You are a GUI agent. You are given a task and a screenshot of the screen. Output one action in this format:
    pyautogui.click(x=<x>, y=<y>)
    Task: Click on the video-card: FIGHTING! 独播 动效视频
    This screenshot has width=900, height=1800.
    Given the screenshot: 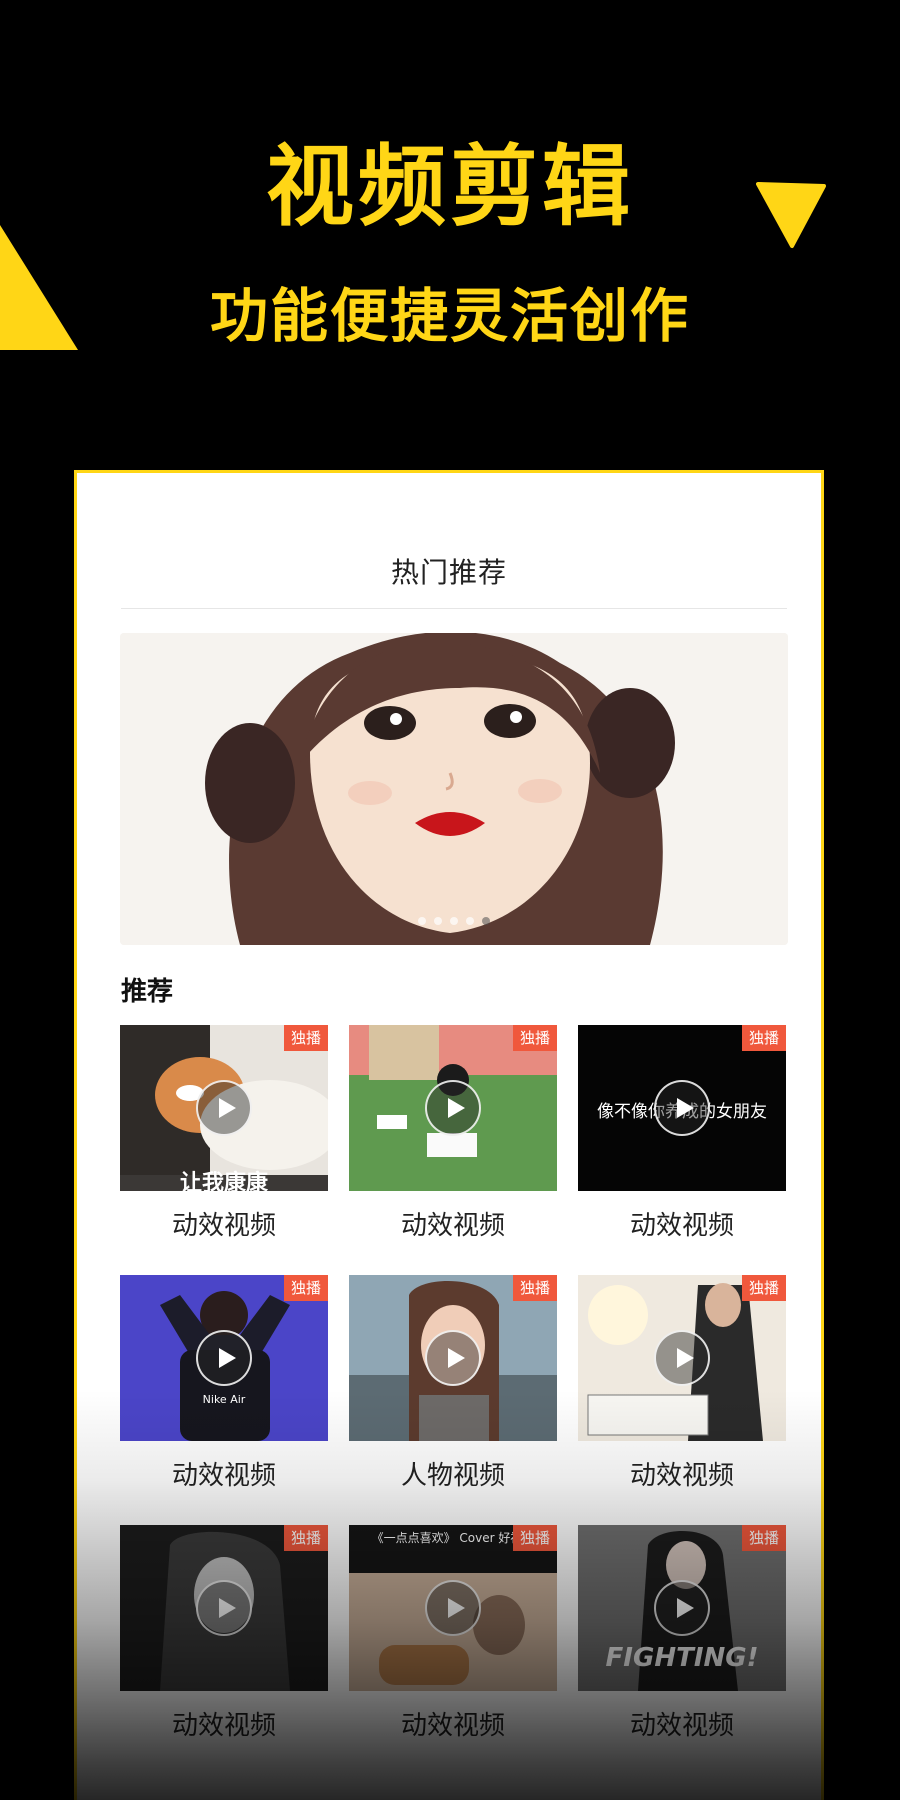 What is the action you would take?
    pyautogui.click(x=682, y=1635)
    